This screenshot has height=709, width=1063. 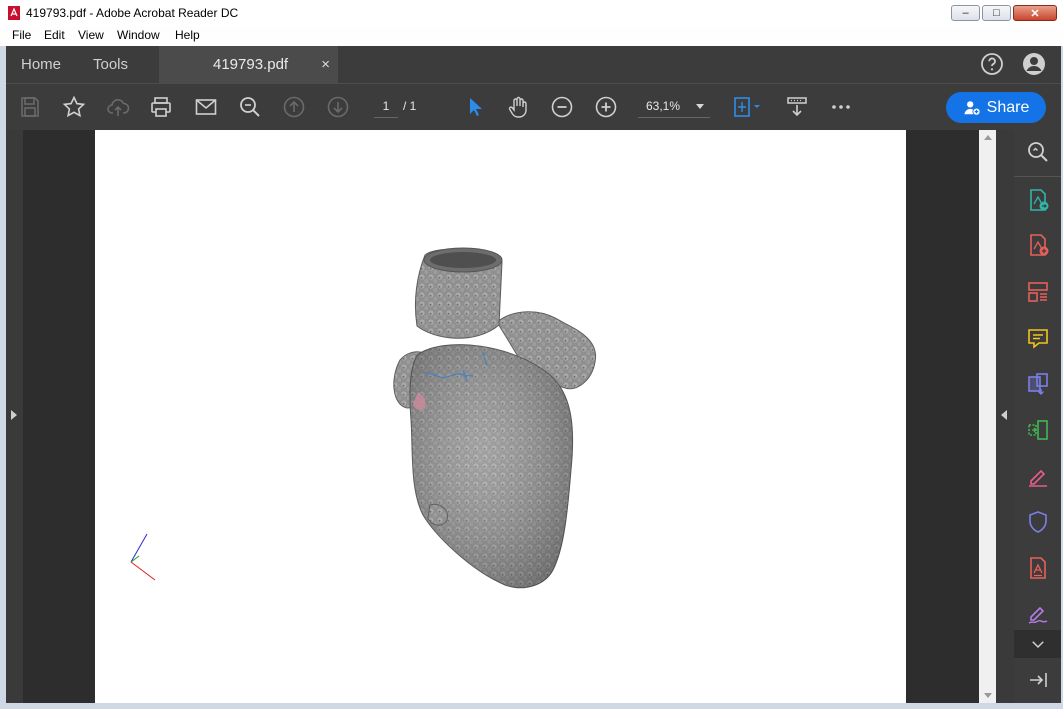 I want to click on vertical-scrollbar, so click(x=987, y=416).